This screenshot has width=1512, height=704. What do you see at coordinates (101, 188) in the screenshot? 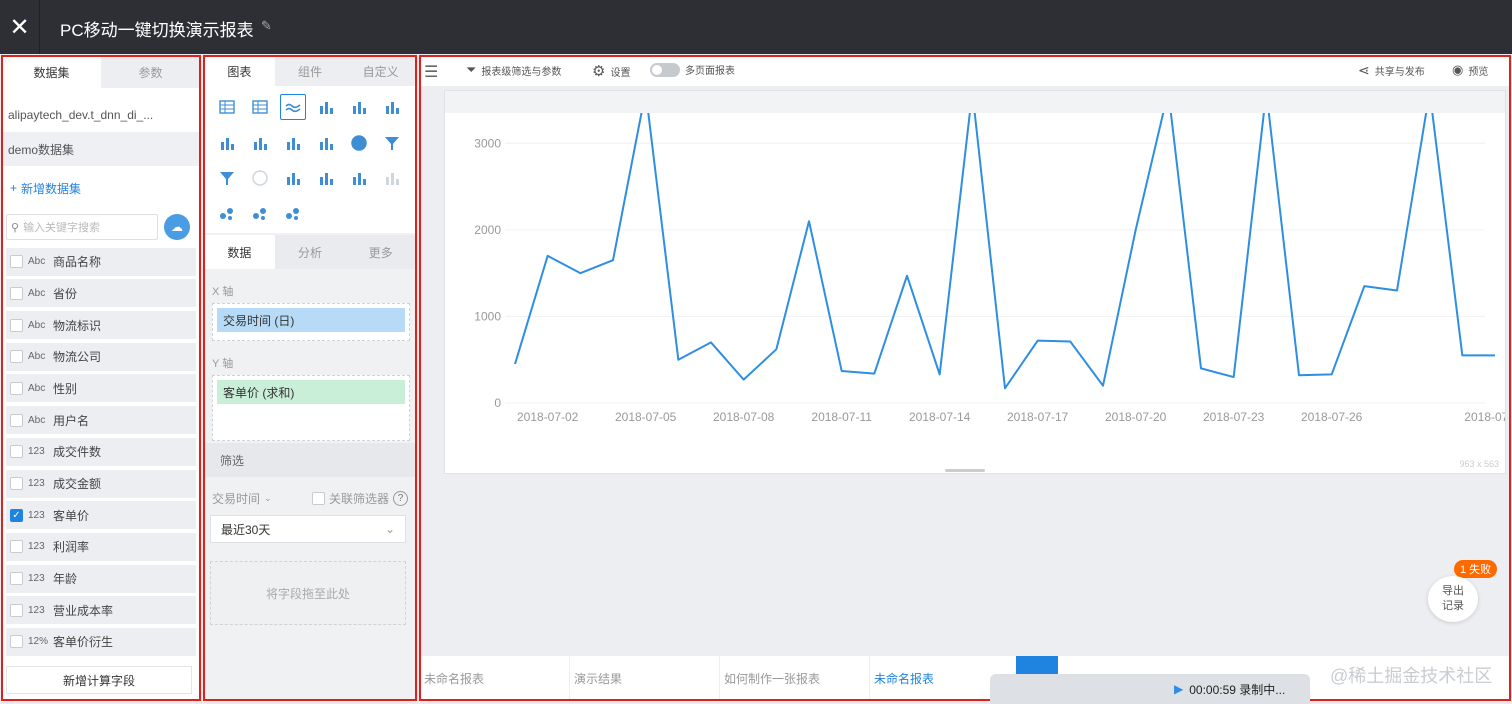
I see `add-dataset-button: + 新增数据集` at bounding box center [101, 188].